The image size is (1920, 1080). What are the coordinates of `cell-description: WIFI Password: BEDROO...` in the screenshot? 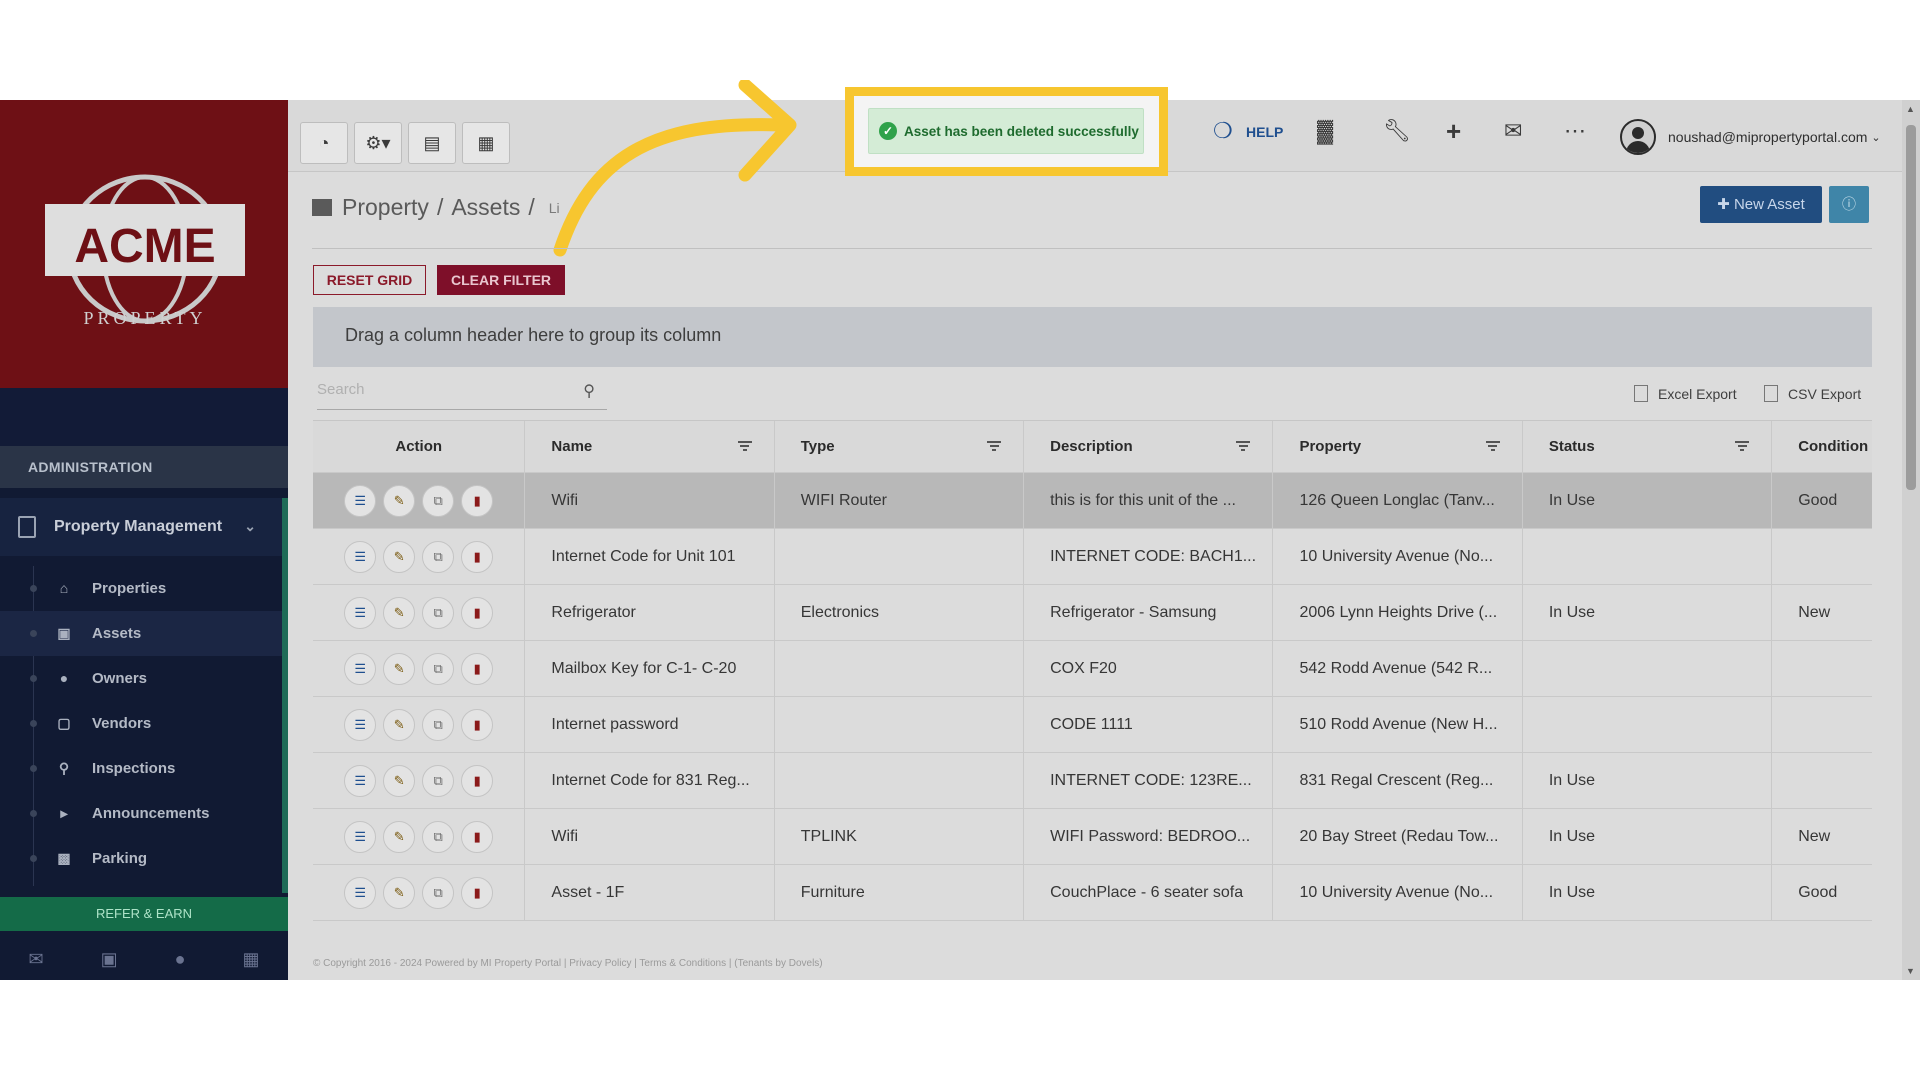 It's located at (1149, 836).